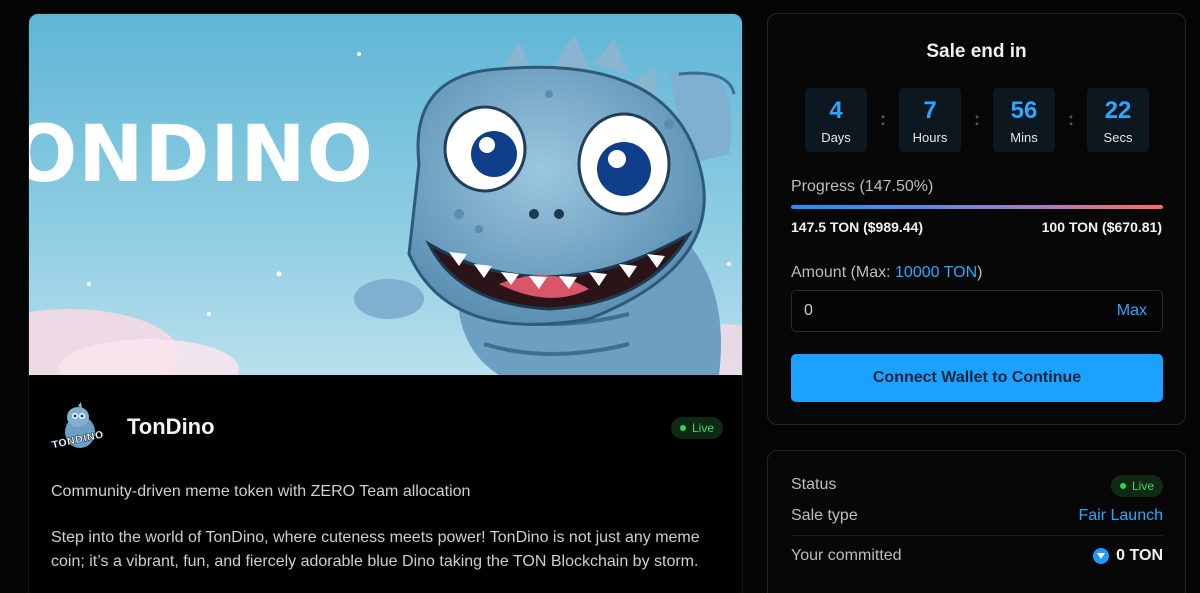 The width and height of the screenshot is (1200, 593). Describe the element at coordinates (977, 378) in the screenshot. I see `connect-wallet-button: Connect Wallet to Continue` at that location.